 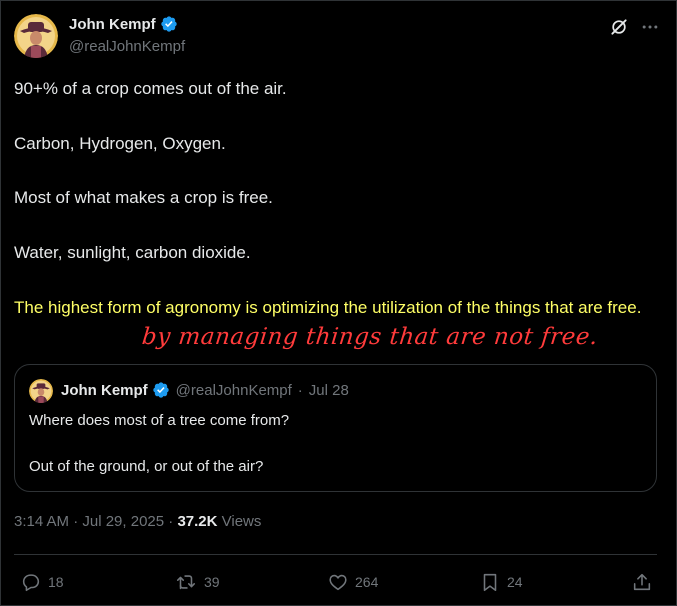 I want to click on handwritten-annotation: by managing things that are not free., so click(x=370, y=337).